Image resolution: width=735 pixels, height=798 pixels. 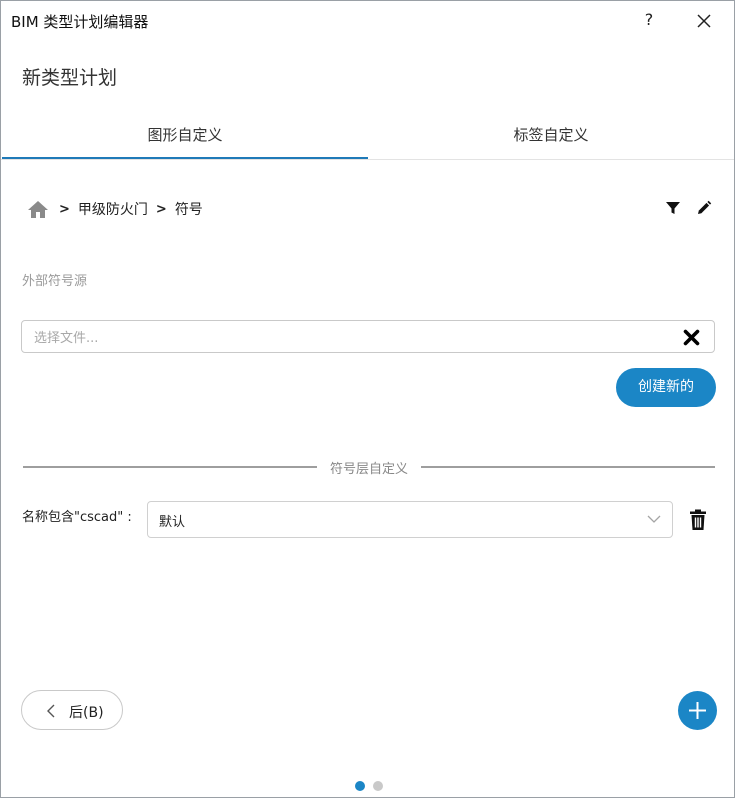 I want to click on chevron-left-icon, so click(x=51, y=711).